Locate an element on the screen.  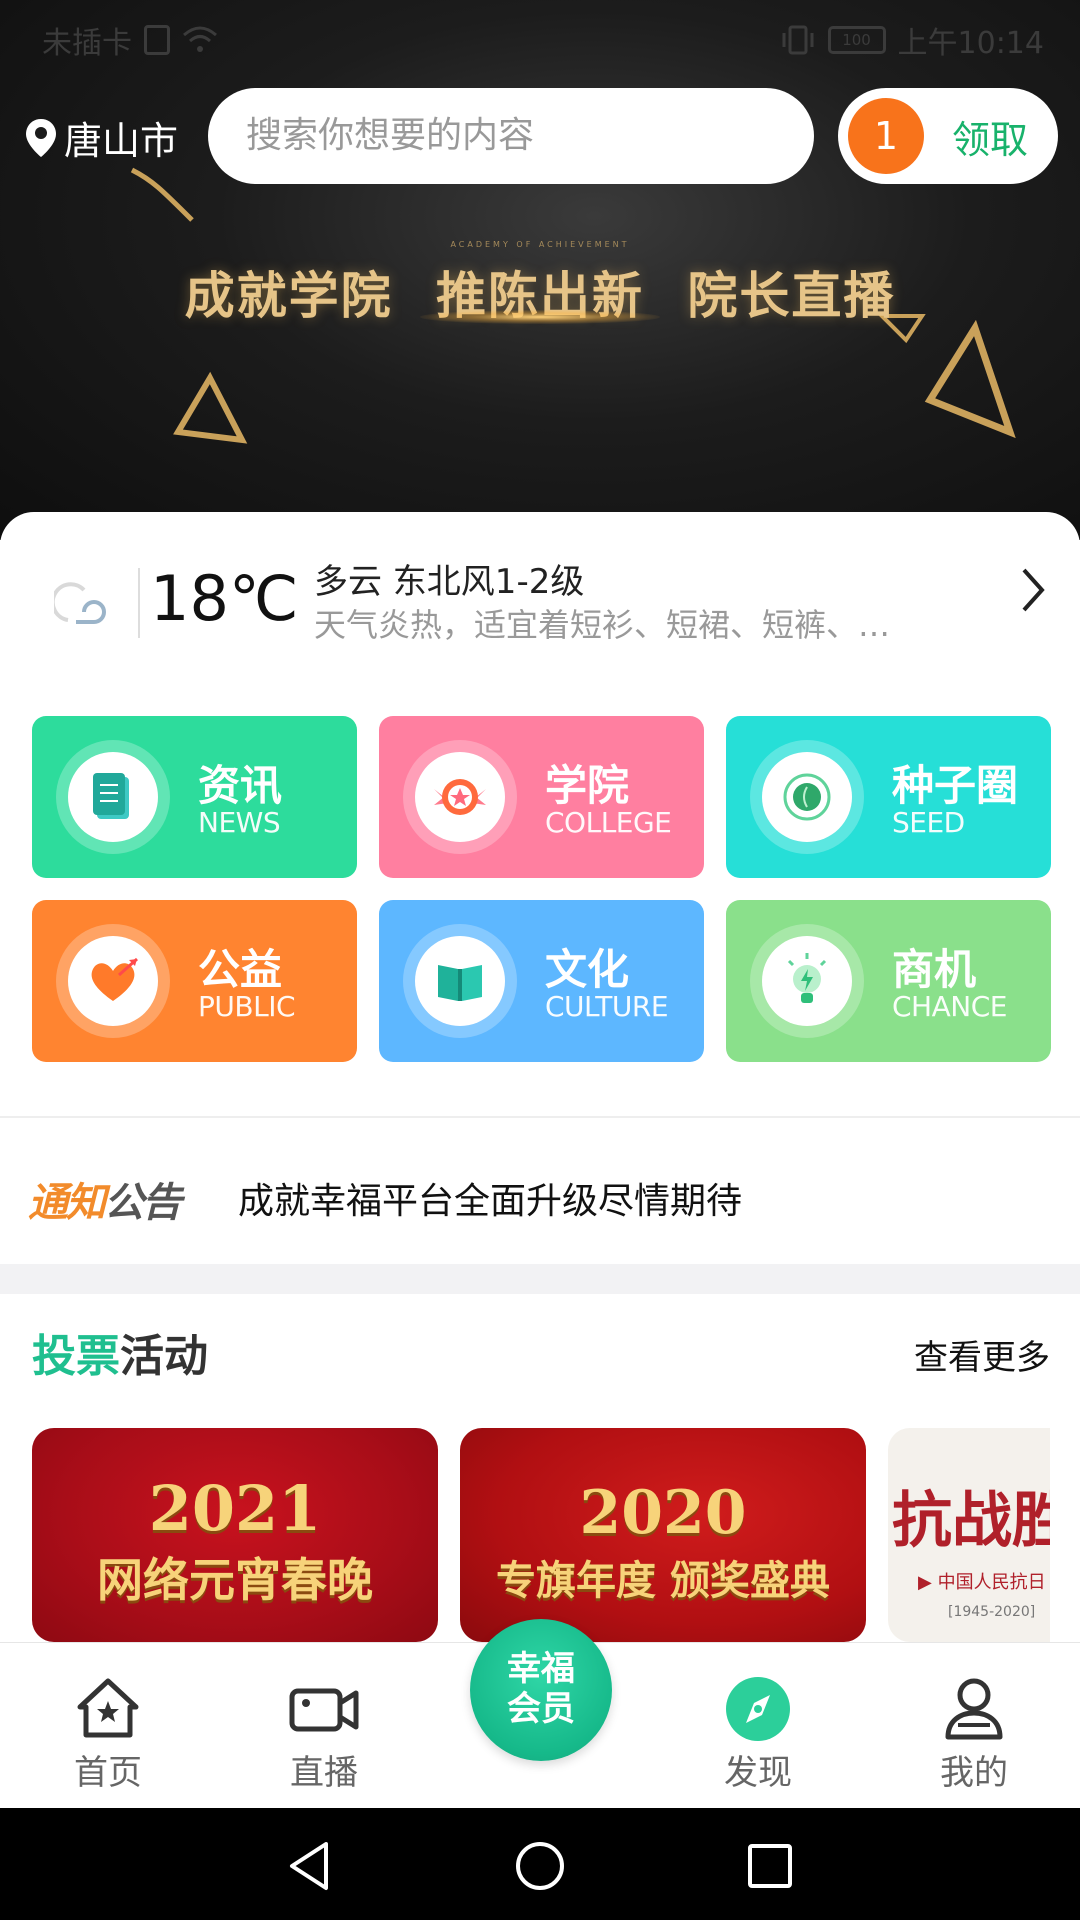
vote-title-part2: 活动 is located at coordinates (164, 1356).